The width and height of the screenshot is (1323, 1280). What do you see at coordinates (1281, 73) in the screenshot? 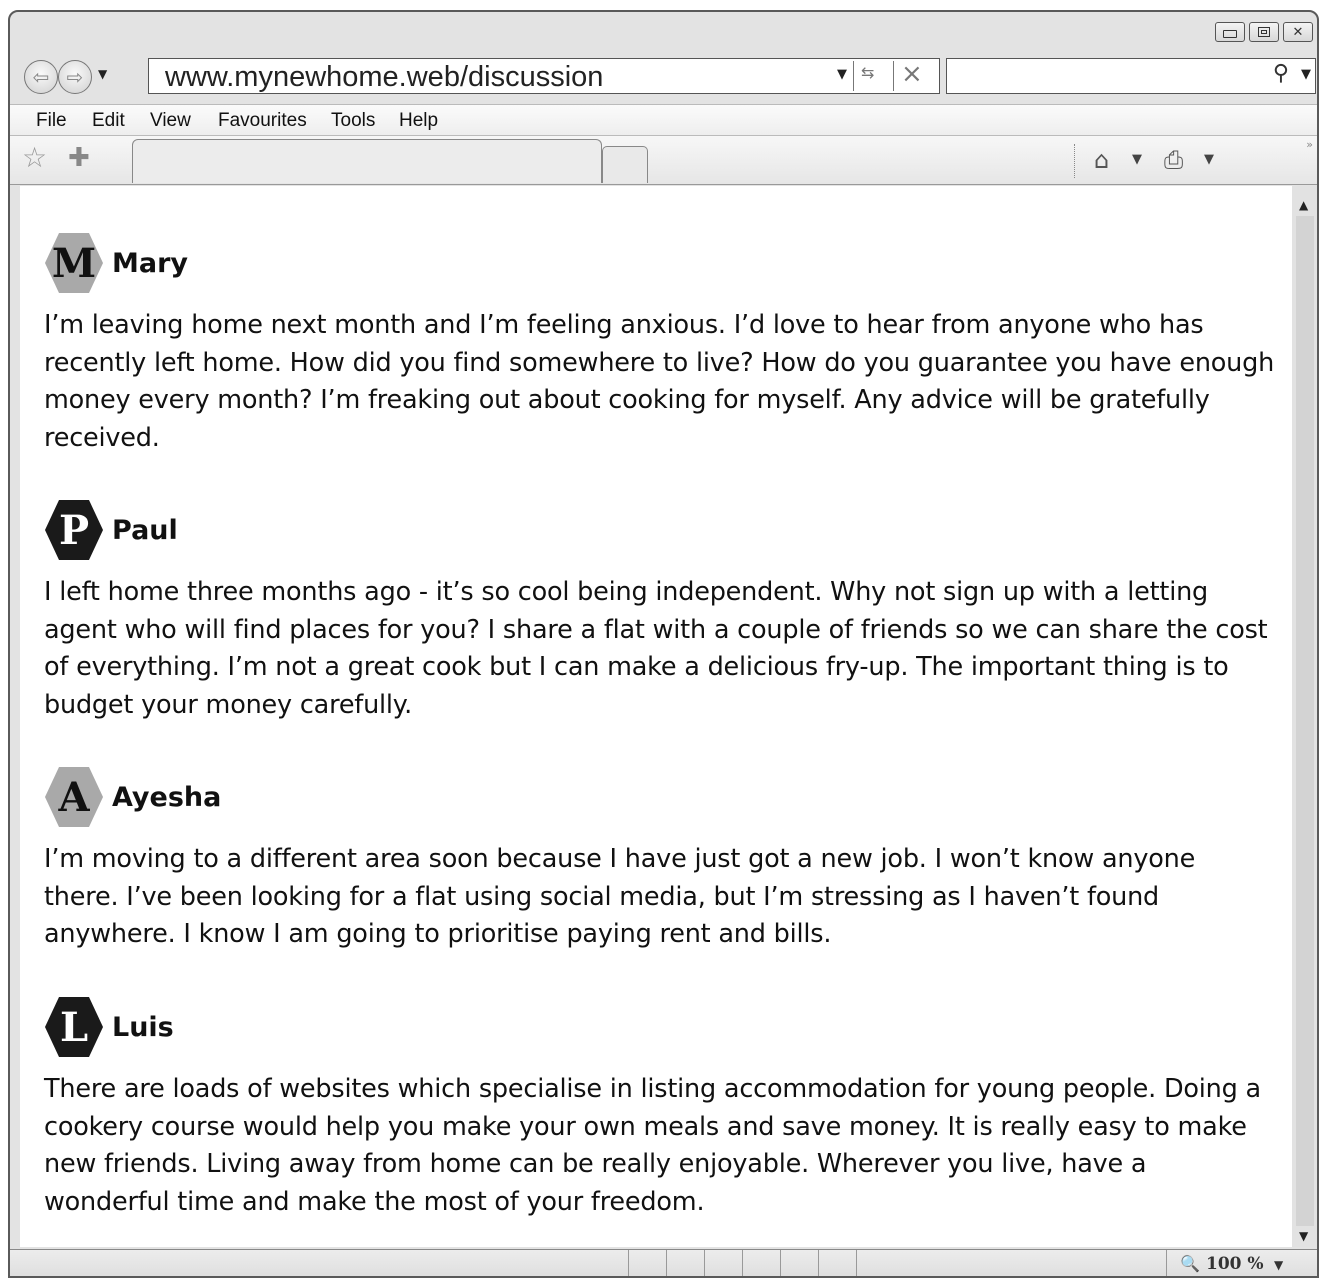
I see `search-icon: ⚲` at bounding box center [1281, 73].